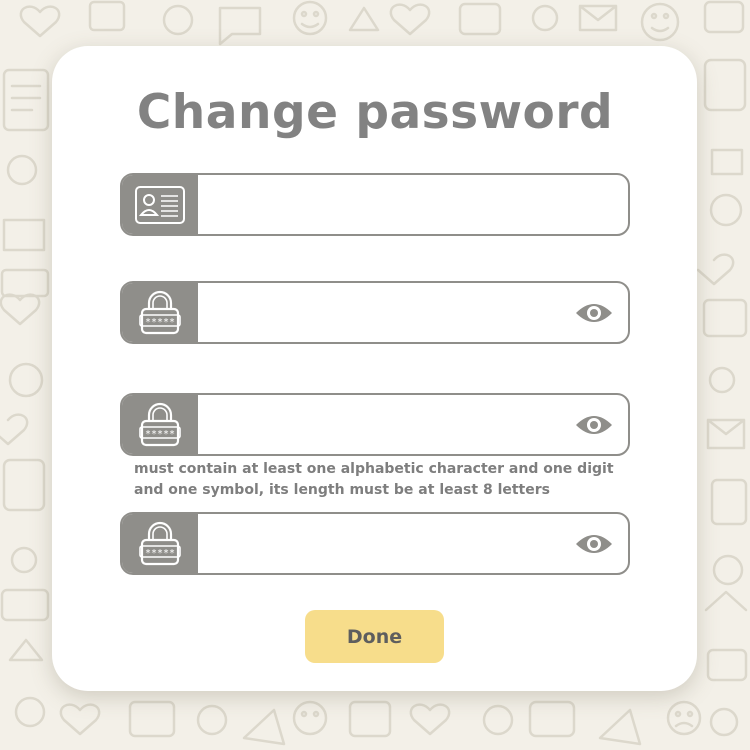 The height and width of the screenshot is (750, 750). Describe the element at coordinates (384, 204) in the screenshot. I see `username-input` at that location.